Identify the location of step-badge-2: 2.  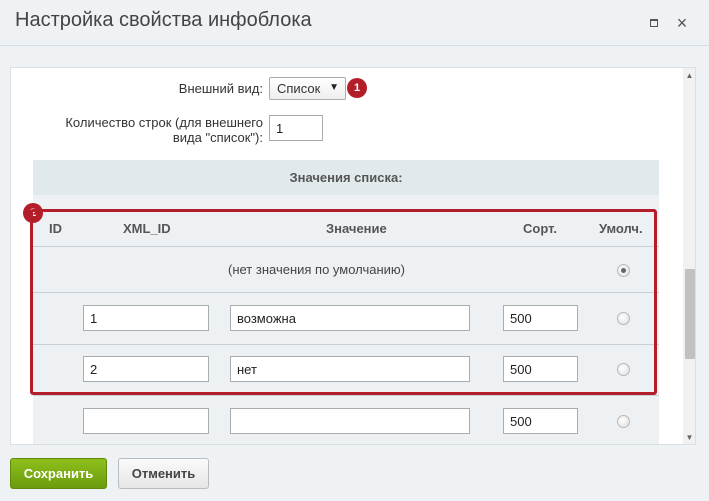
(33, 213).